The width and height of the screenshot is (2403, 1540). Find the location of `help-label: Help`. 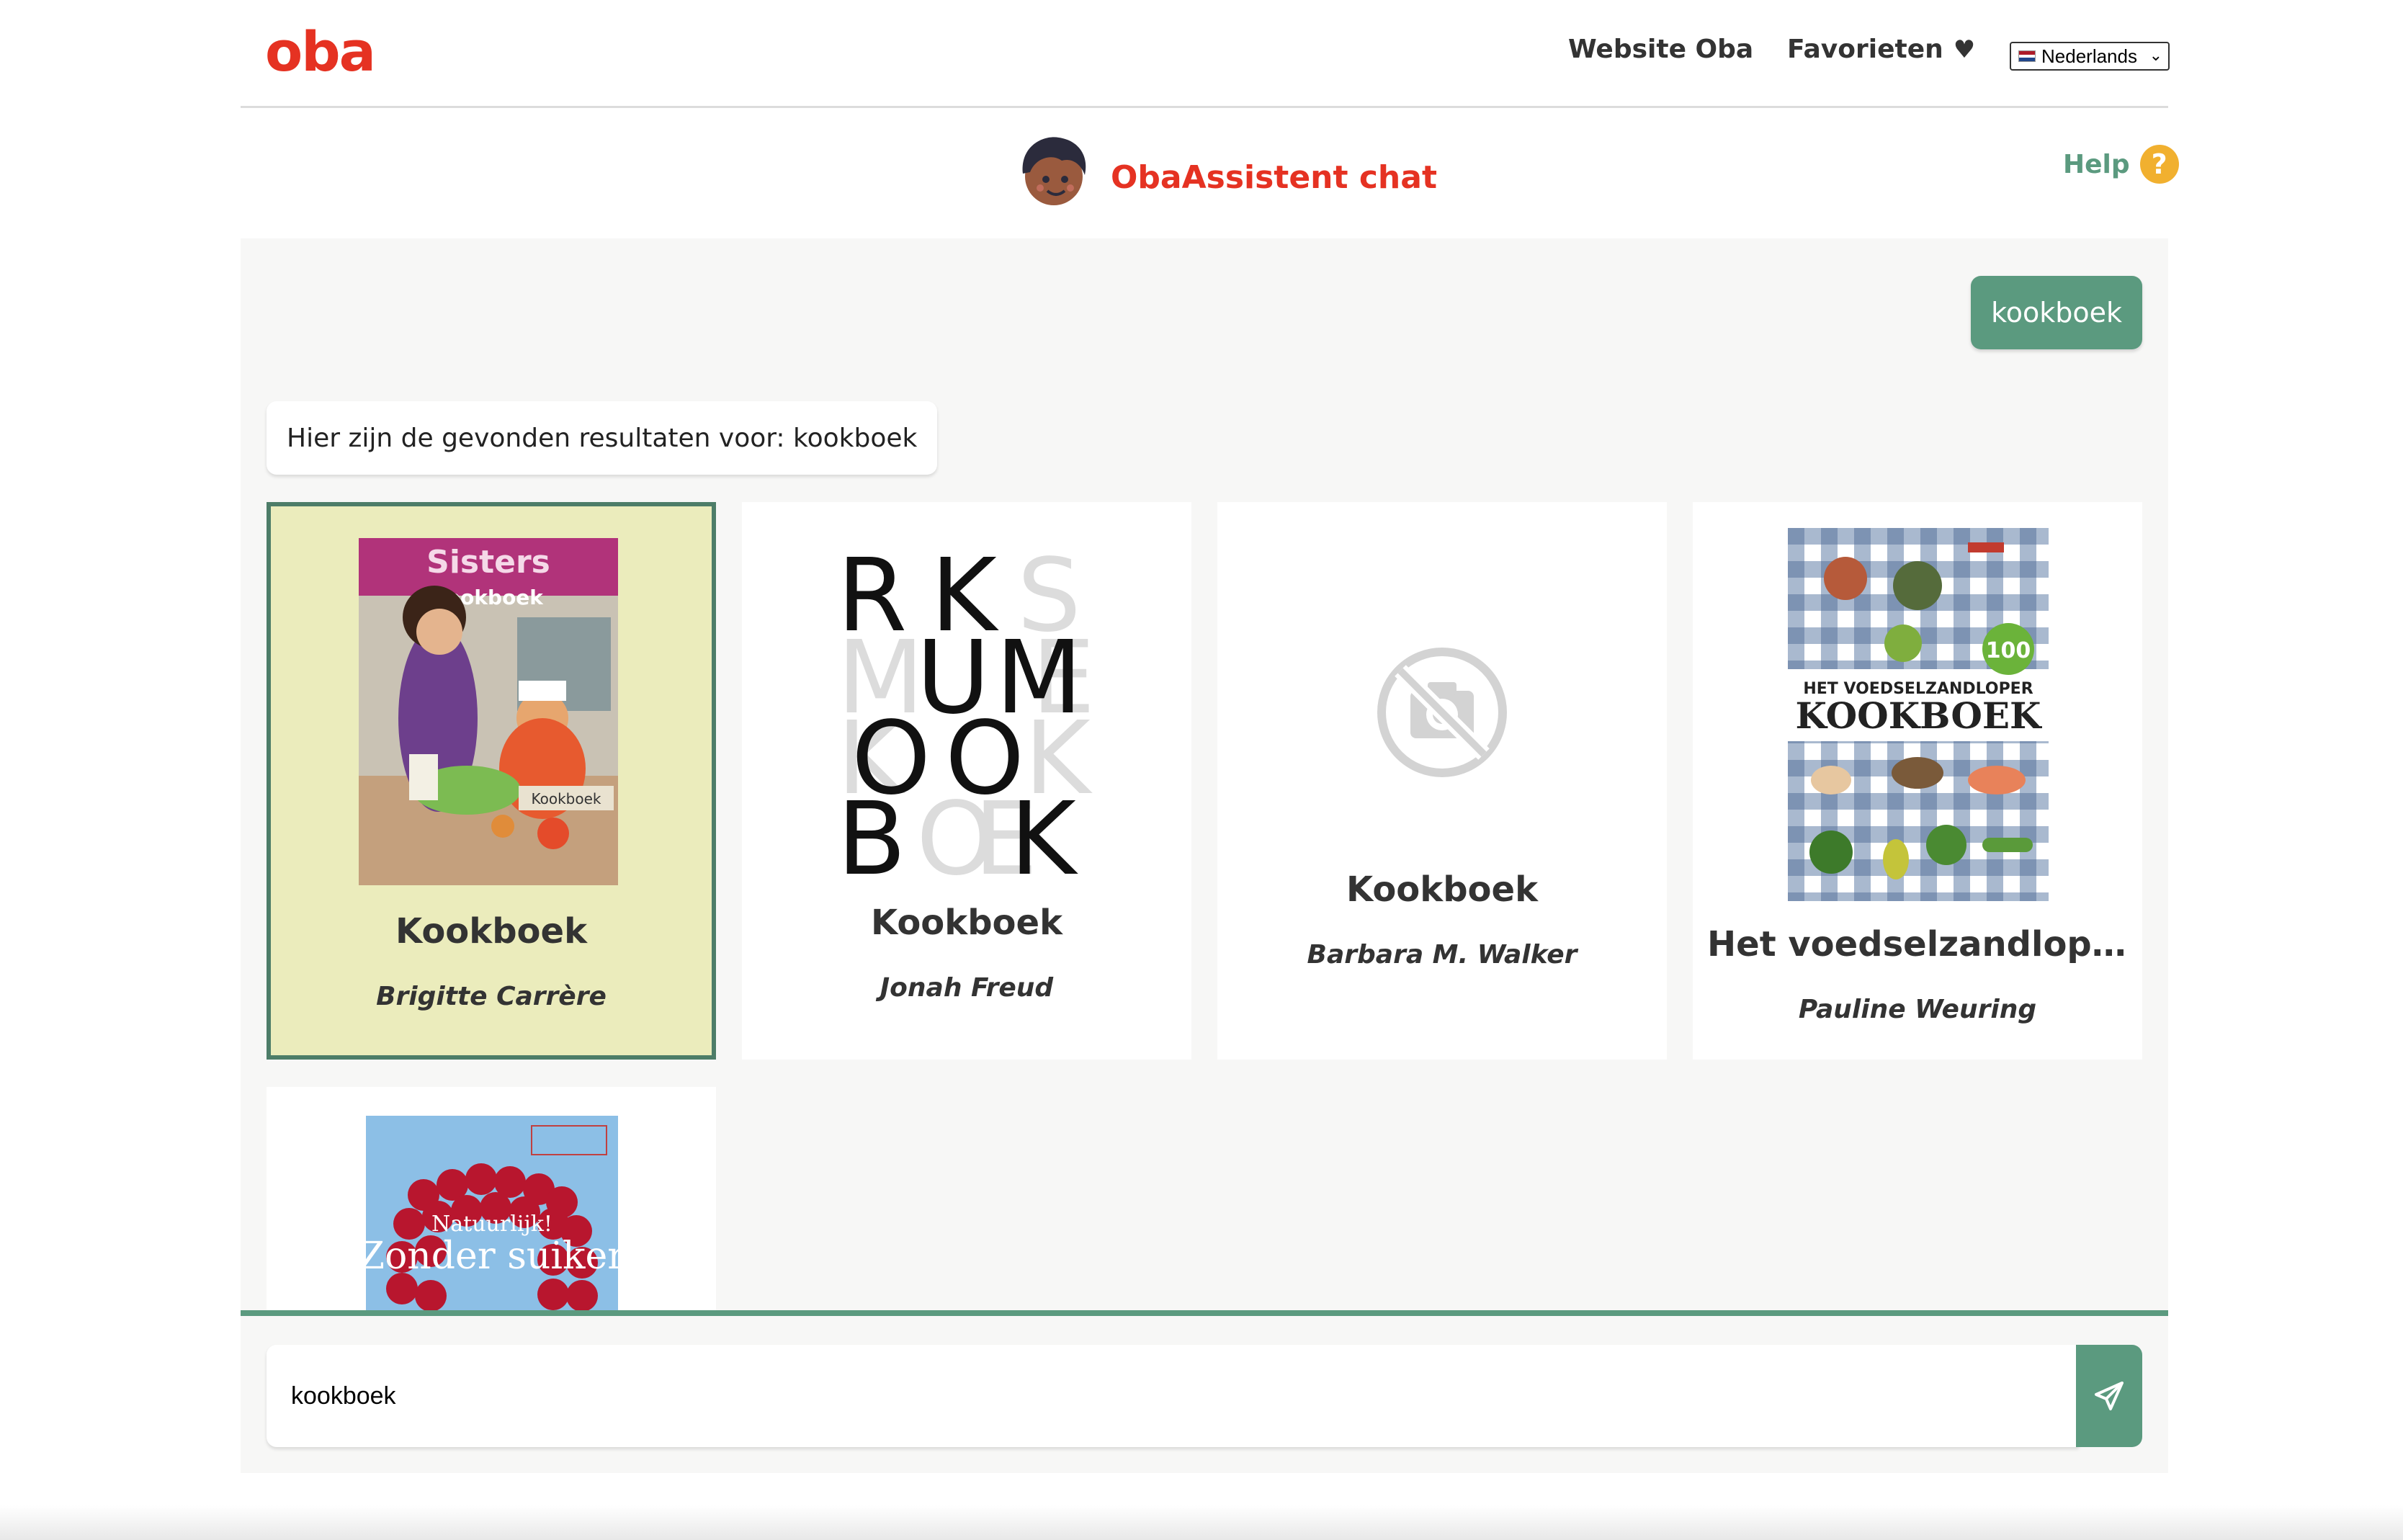

help-label: Help is located at coordinates (2096, 164).